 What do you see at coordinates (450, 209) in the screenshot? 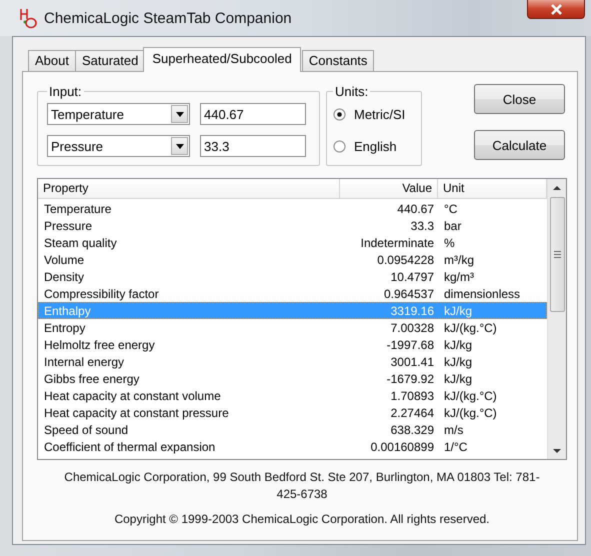
I see `unit-cell-text: °C` at bounding box center [450, 209].